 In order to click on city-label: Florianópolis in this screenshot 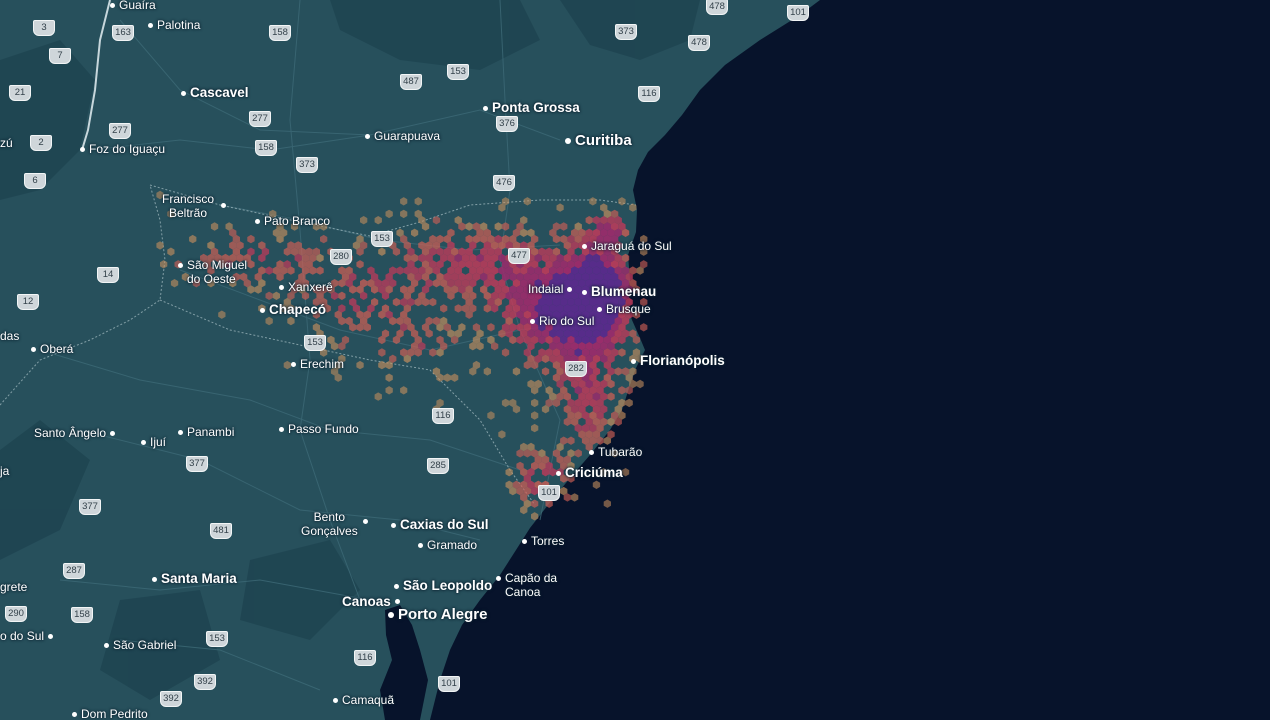, I will do `click(678, 360)`.